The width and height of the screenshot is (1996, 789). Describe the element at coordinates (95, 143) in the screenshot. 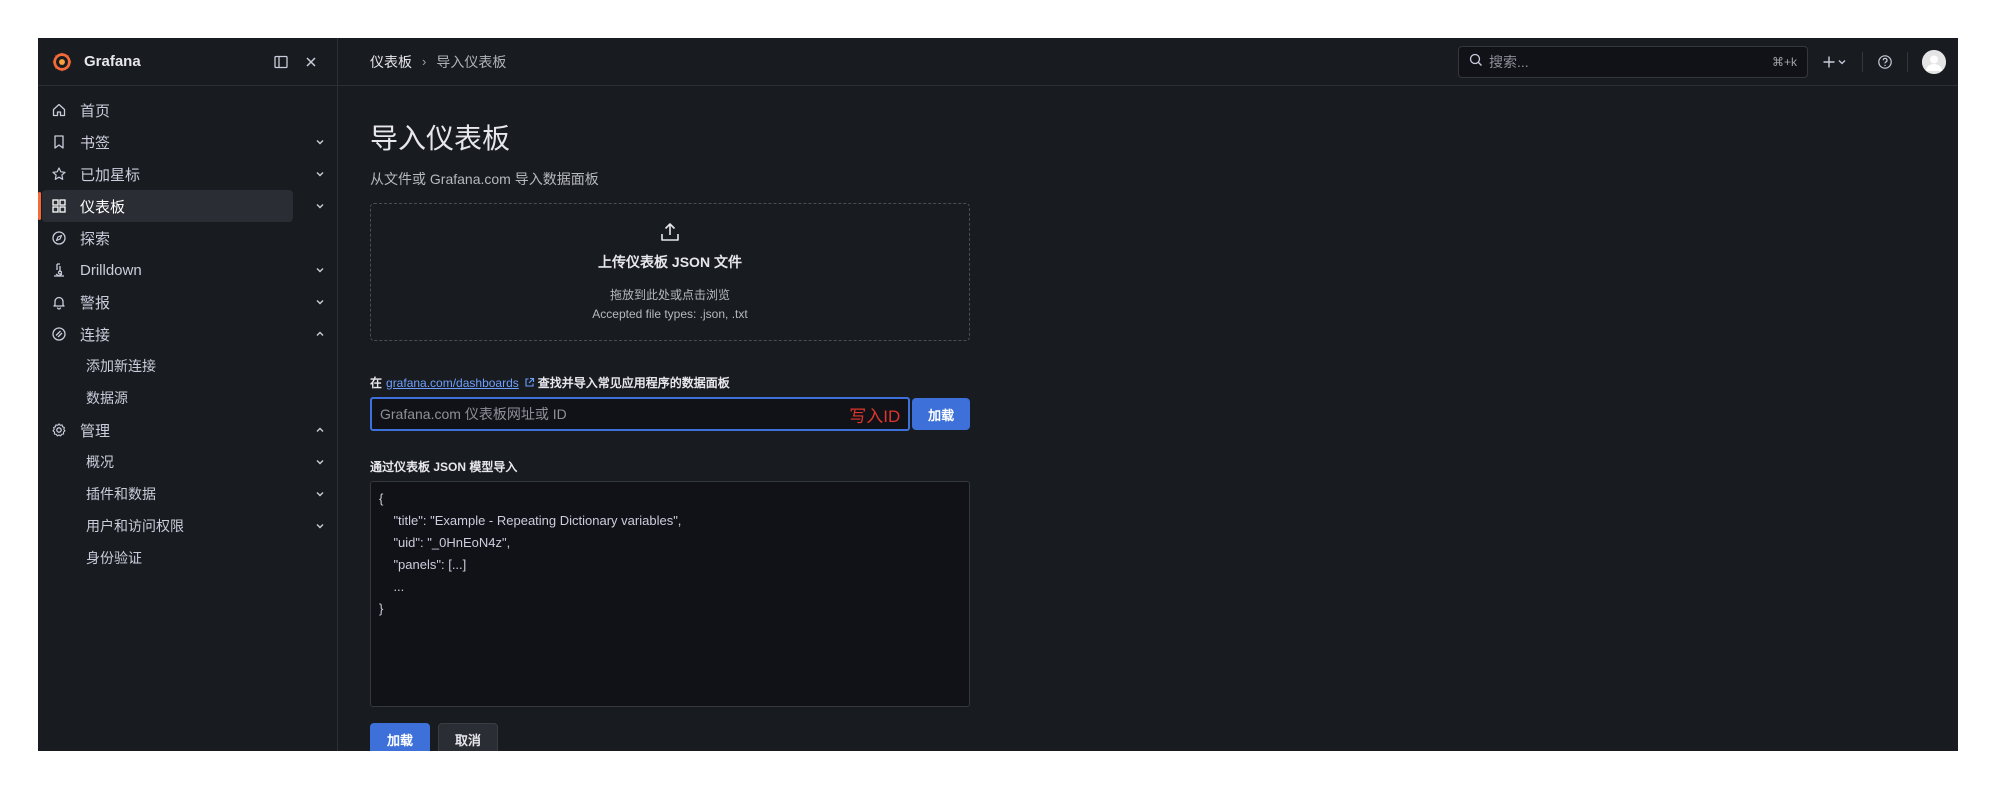

I see `nav-item-label: 书签` at that location.